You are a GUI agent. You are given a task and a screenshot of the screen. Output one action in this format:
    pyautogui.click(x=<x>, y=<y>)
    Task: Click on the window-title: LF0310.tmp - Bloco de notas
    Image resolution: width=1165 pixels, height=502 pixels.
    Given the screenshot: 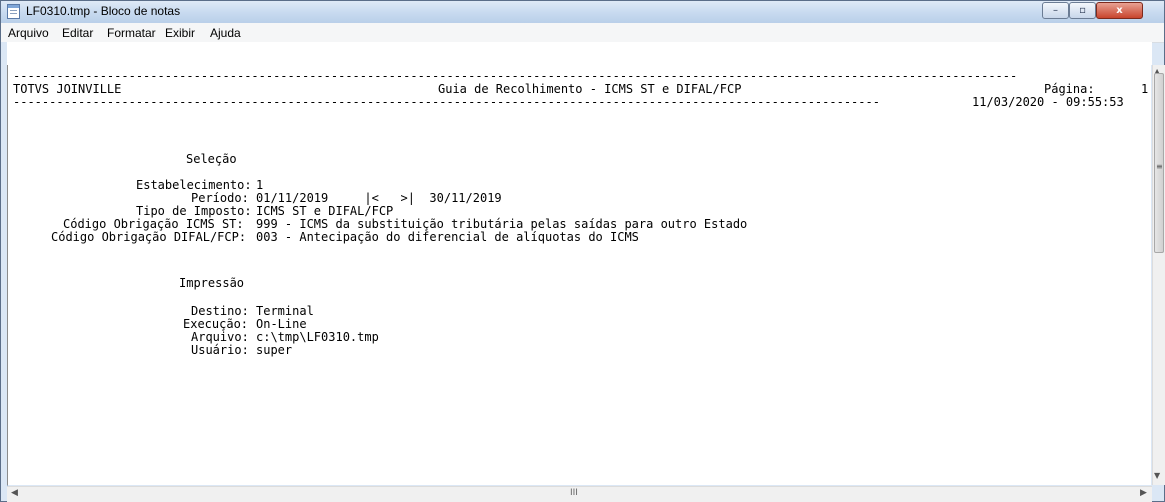 What is the action you would take?
    pyautogui.click(x=103, y=11)
    